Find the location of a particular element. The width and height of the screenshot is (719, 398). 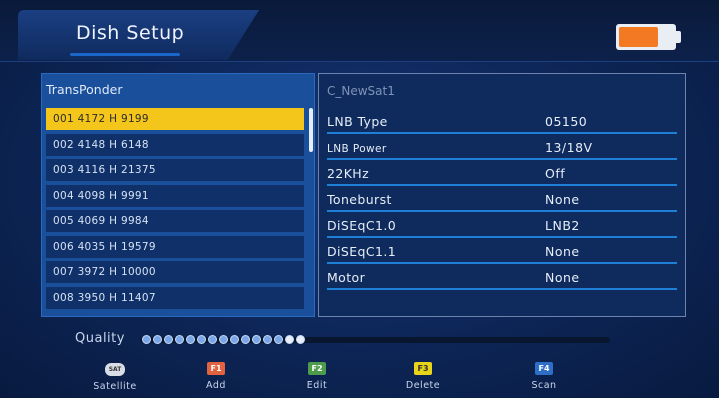

satellite-label: Satellite is located at coordinates (115, 386).